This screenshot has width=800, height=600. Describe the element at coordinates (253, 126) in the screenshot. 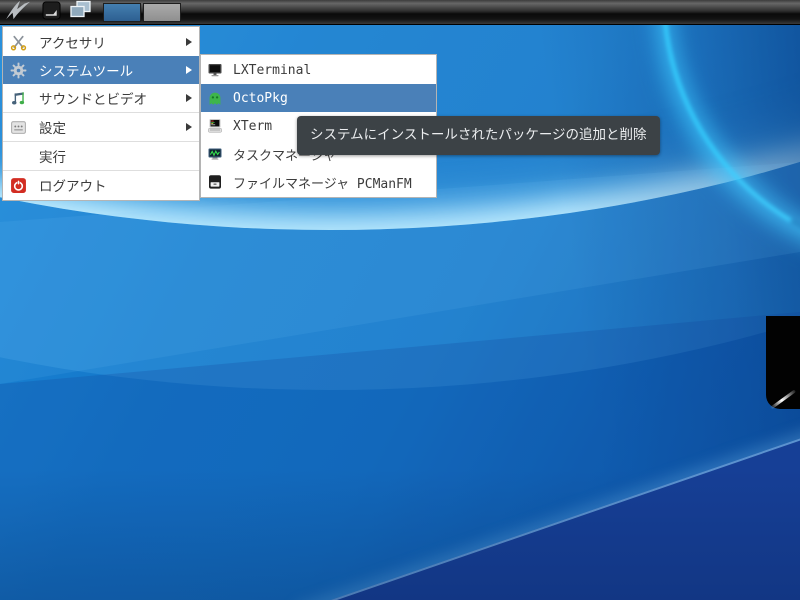

I see `submenu-item-label: XTerm` at that location.